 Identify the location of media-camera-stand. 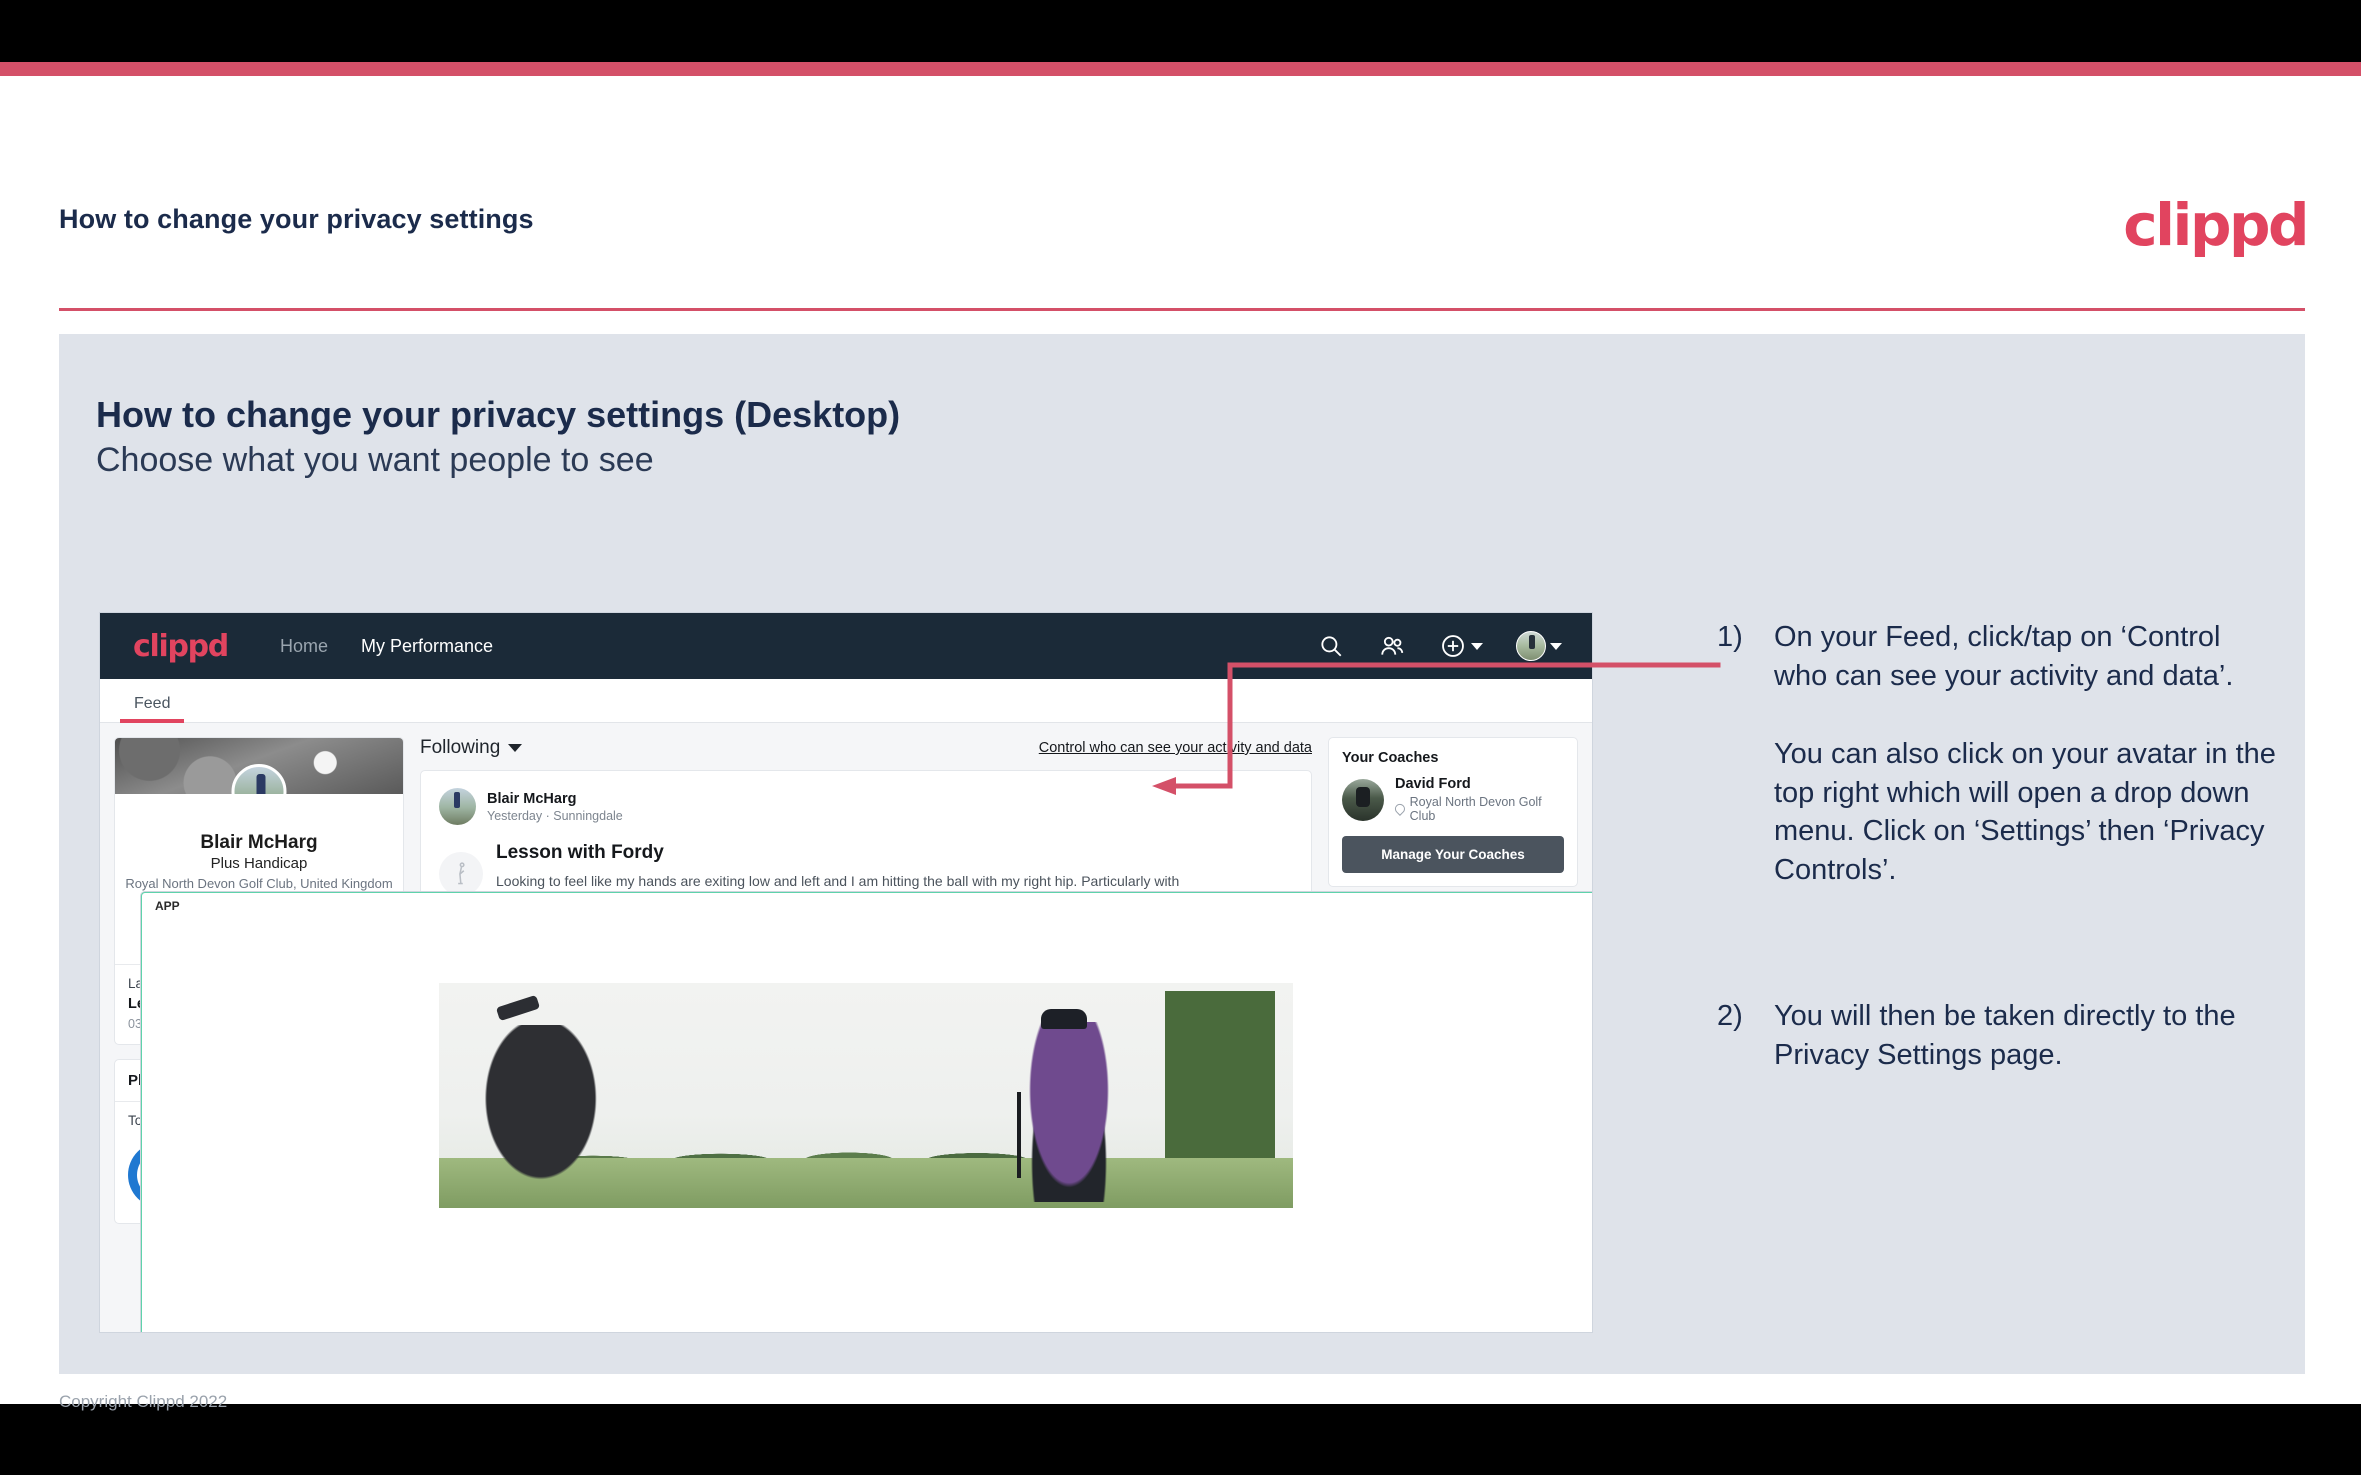
(1019, 1135).